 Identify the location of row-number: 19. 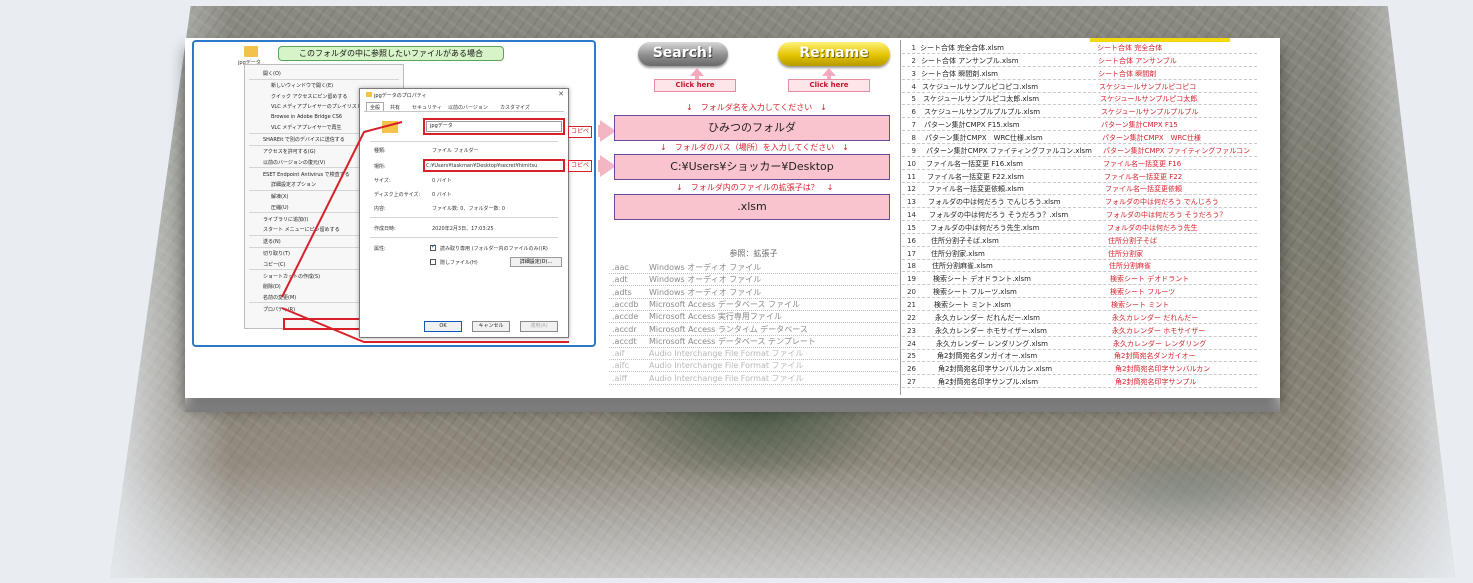
(911, 279).